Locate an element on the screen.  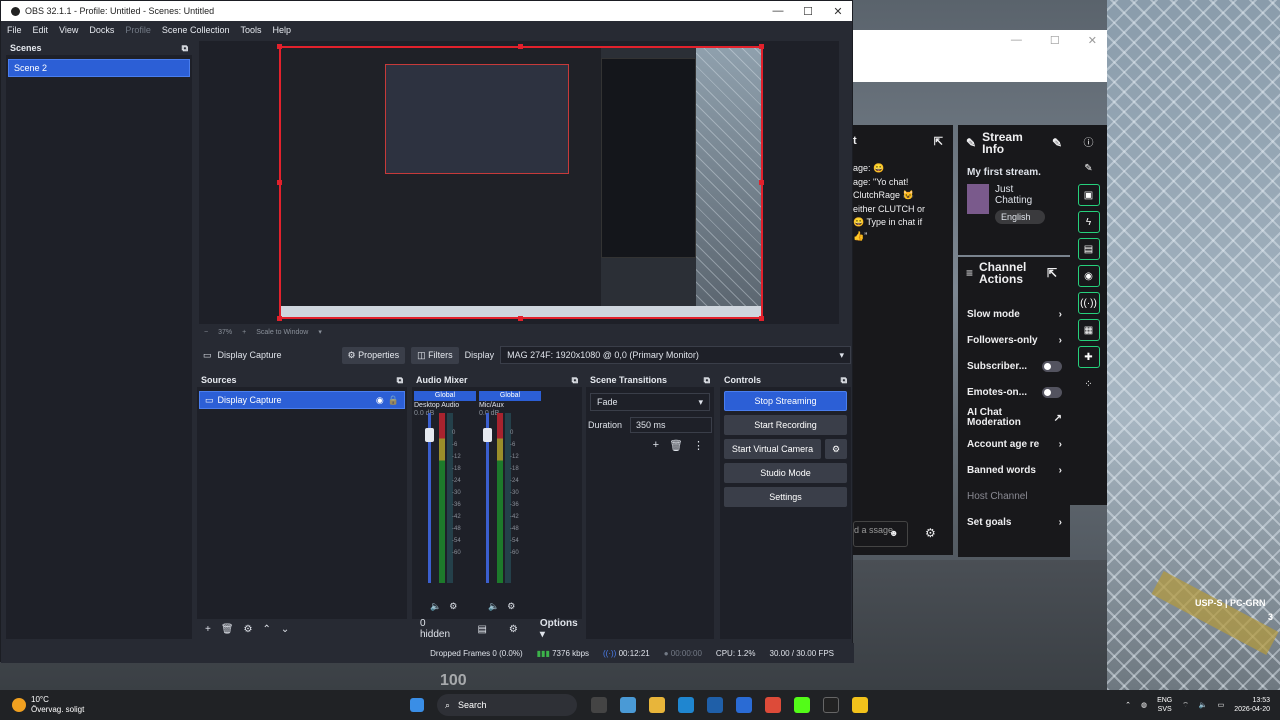
zoom-out-icon: − is located at coordinates (206, 332).